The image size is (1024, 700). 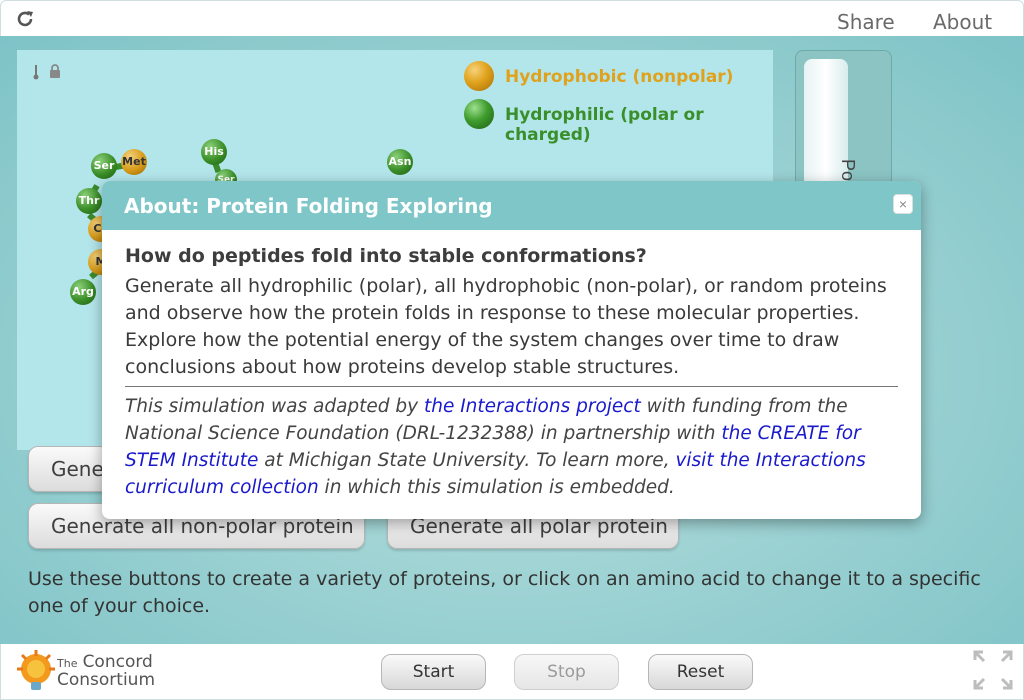 I want to click on footer-bar: The Concord Consortium Start Stop Reset, so click(x=512, y=672).